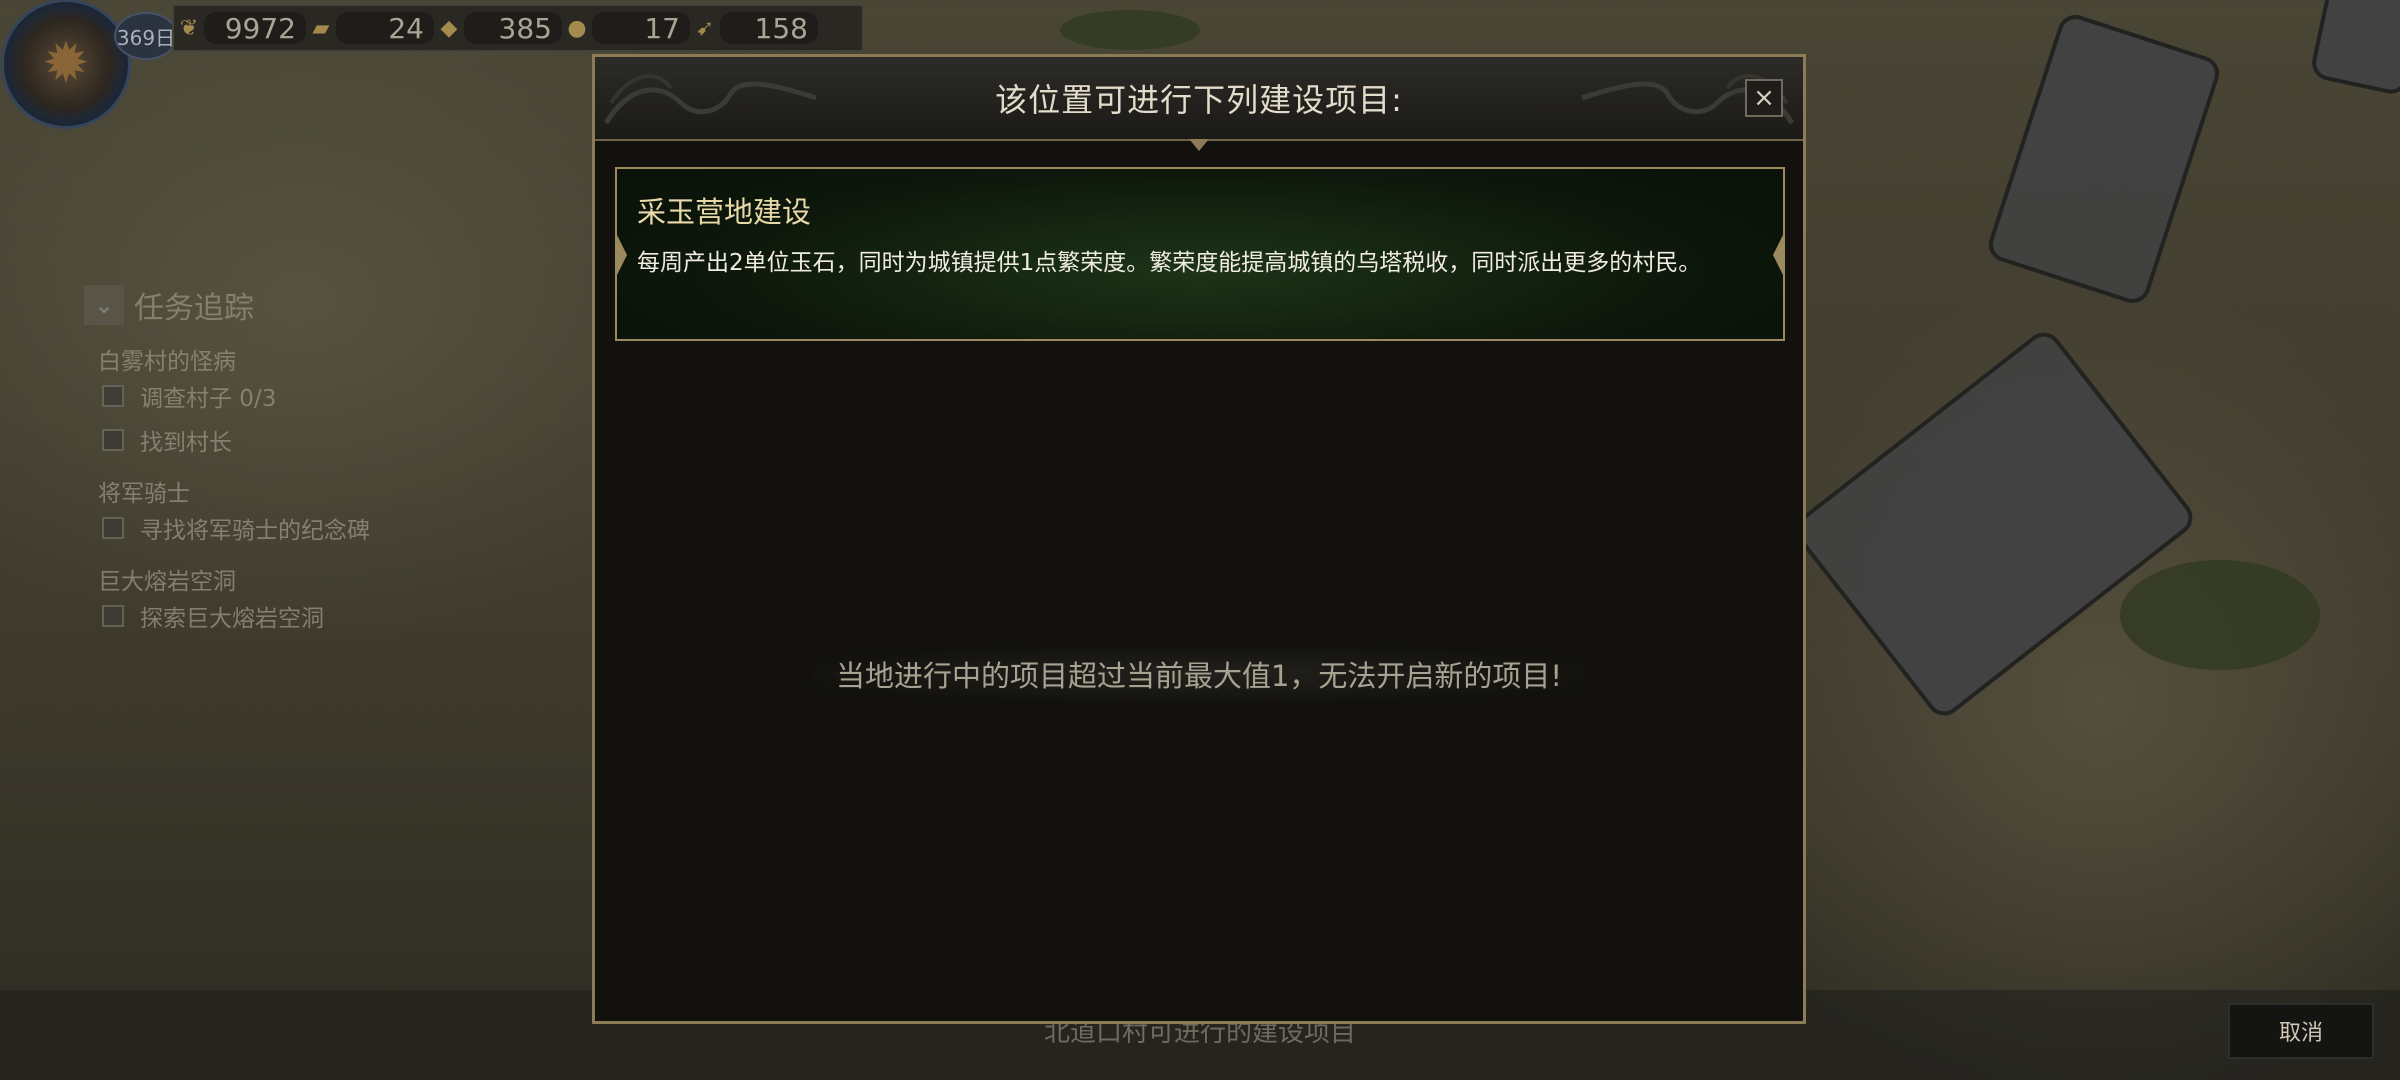 The image size is (2400, 1080). I want to click on quest-task: 寻找将军骑士的纪念碑, so click(263, 528).